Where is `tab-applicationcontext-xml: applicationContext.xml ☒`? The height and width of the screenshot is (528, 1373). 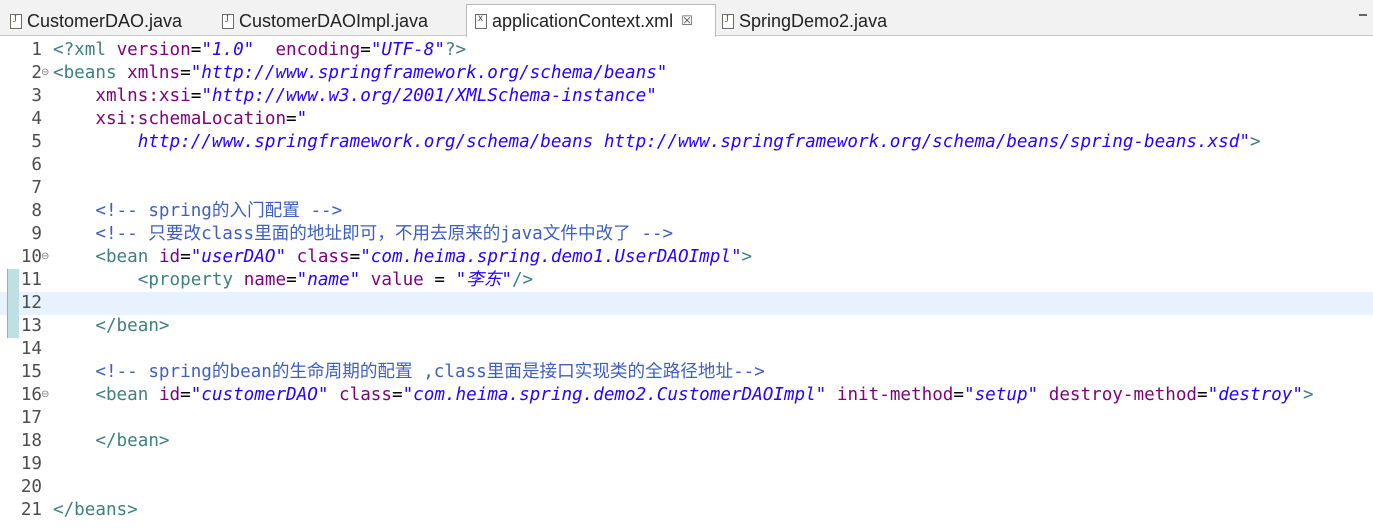
tab-applicationcontext-xml: applicationContext.xml ☒ is located at coordinates (591, 20).